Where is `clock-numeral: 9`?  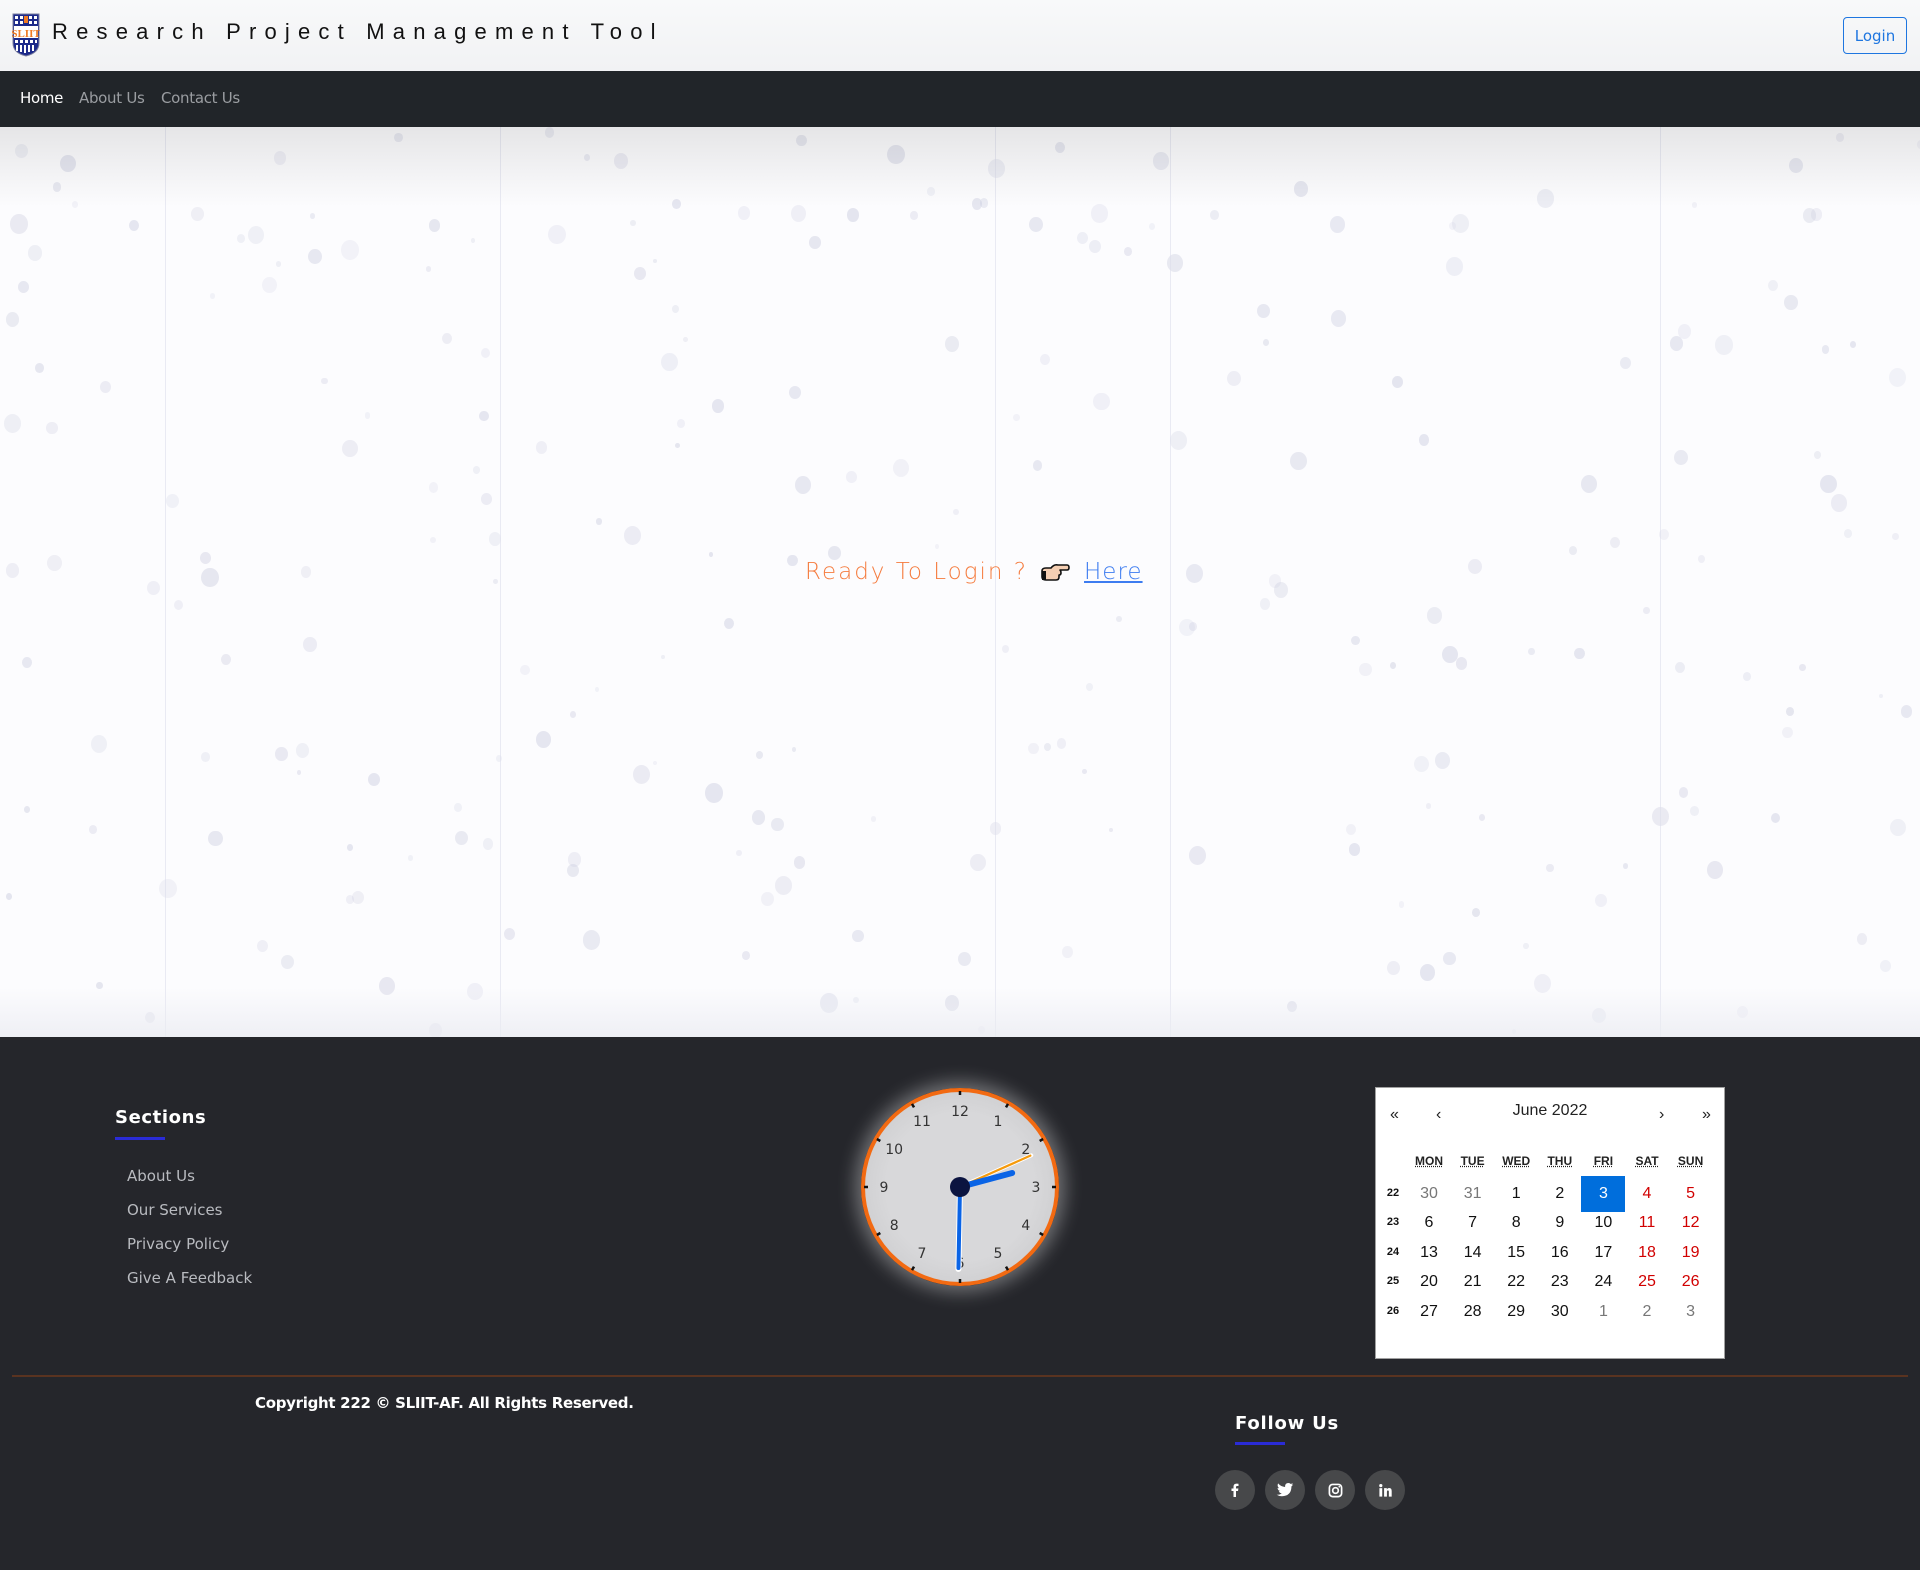
clock-numeral: 9 is located at coordinates (884, 1188).